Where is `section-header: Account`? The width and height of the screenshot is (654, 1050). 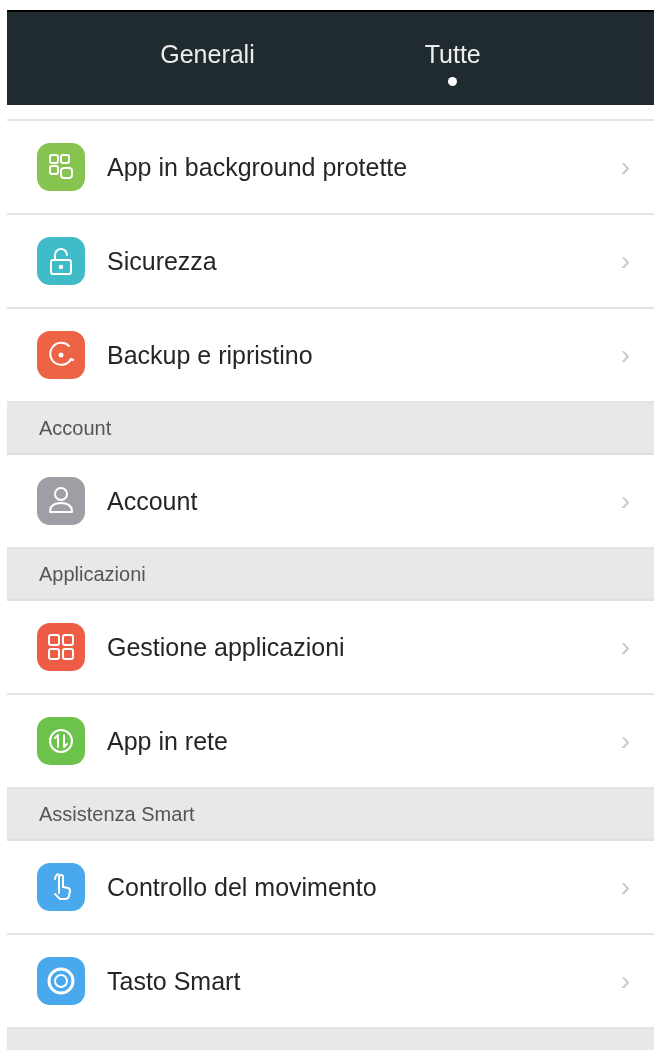
section-header: Account is located at coordinates (330, 429).